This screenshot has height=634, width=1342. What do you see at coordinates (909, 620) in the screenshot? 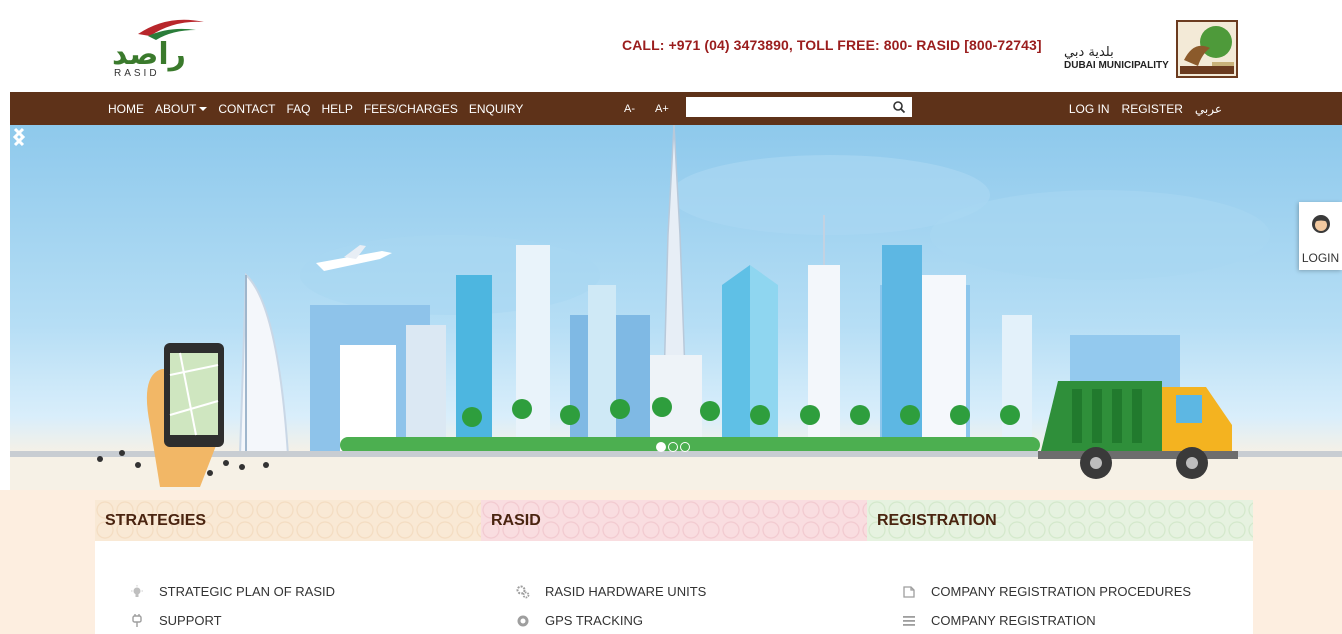
I see `list-icon` at bounding box center [909, 620].